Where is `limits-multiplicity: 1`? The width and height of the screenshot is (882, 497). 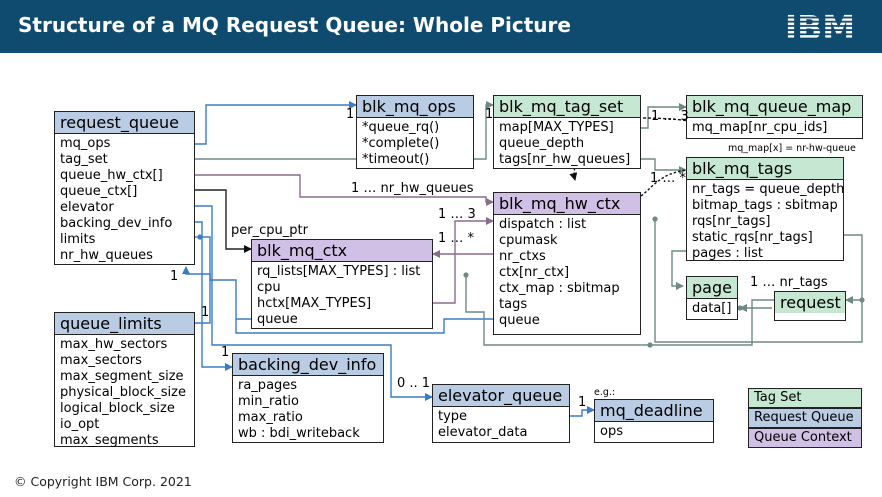
limits-multiplicity: 1 is located at coordinates (205, 312).